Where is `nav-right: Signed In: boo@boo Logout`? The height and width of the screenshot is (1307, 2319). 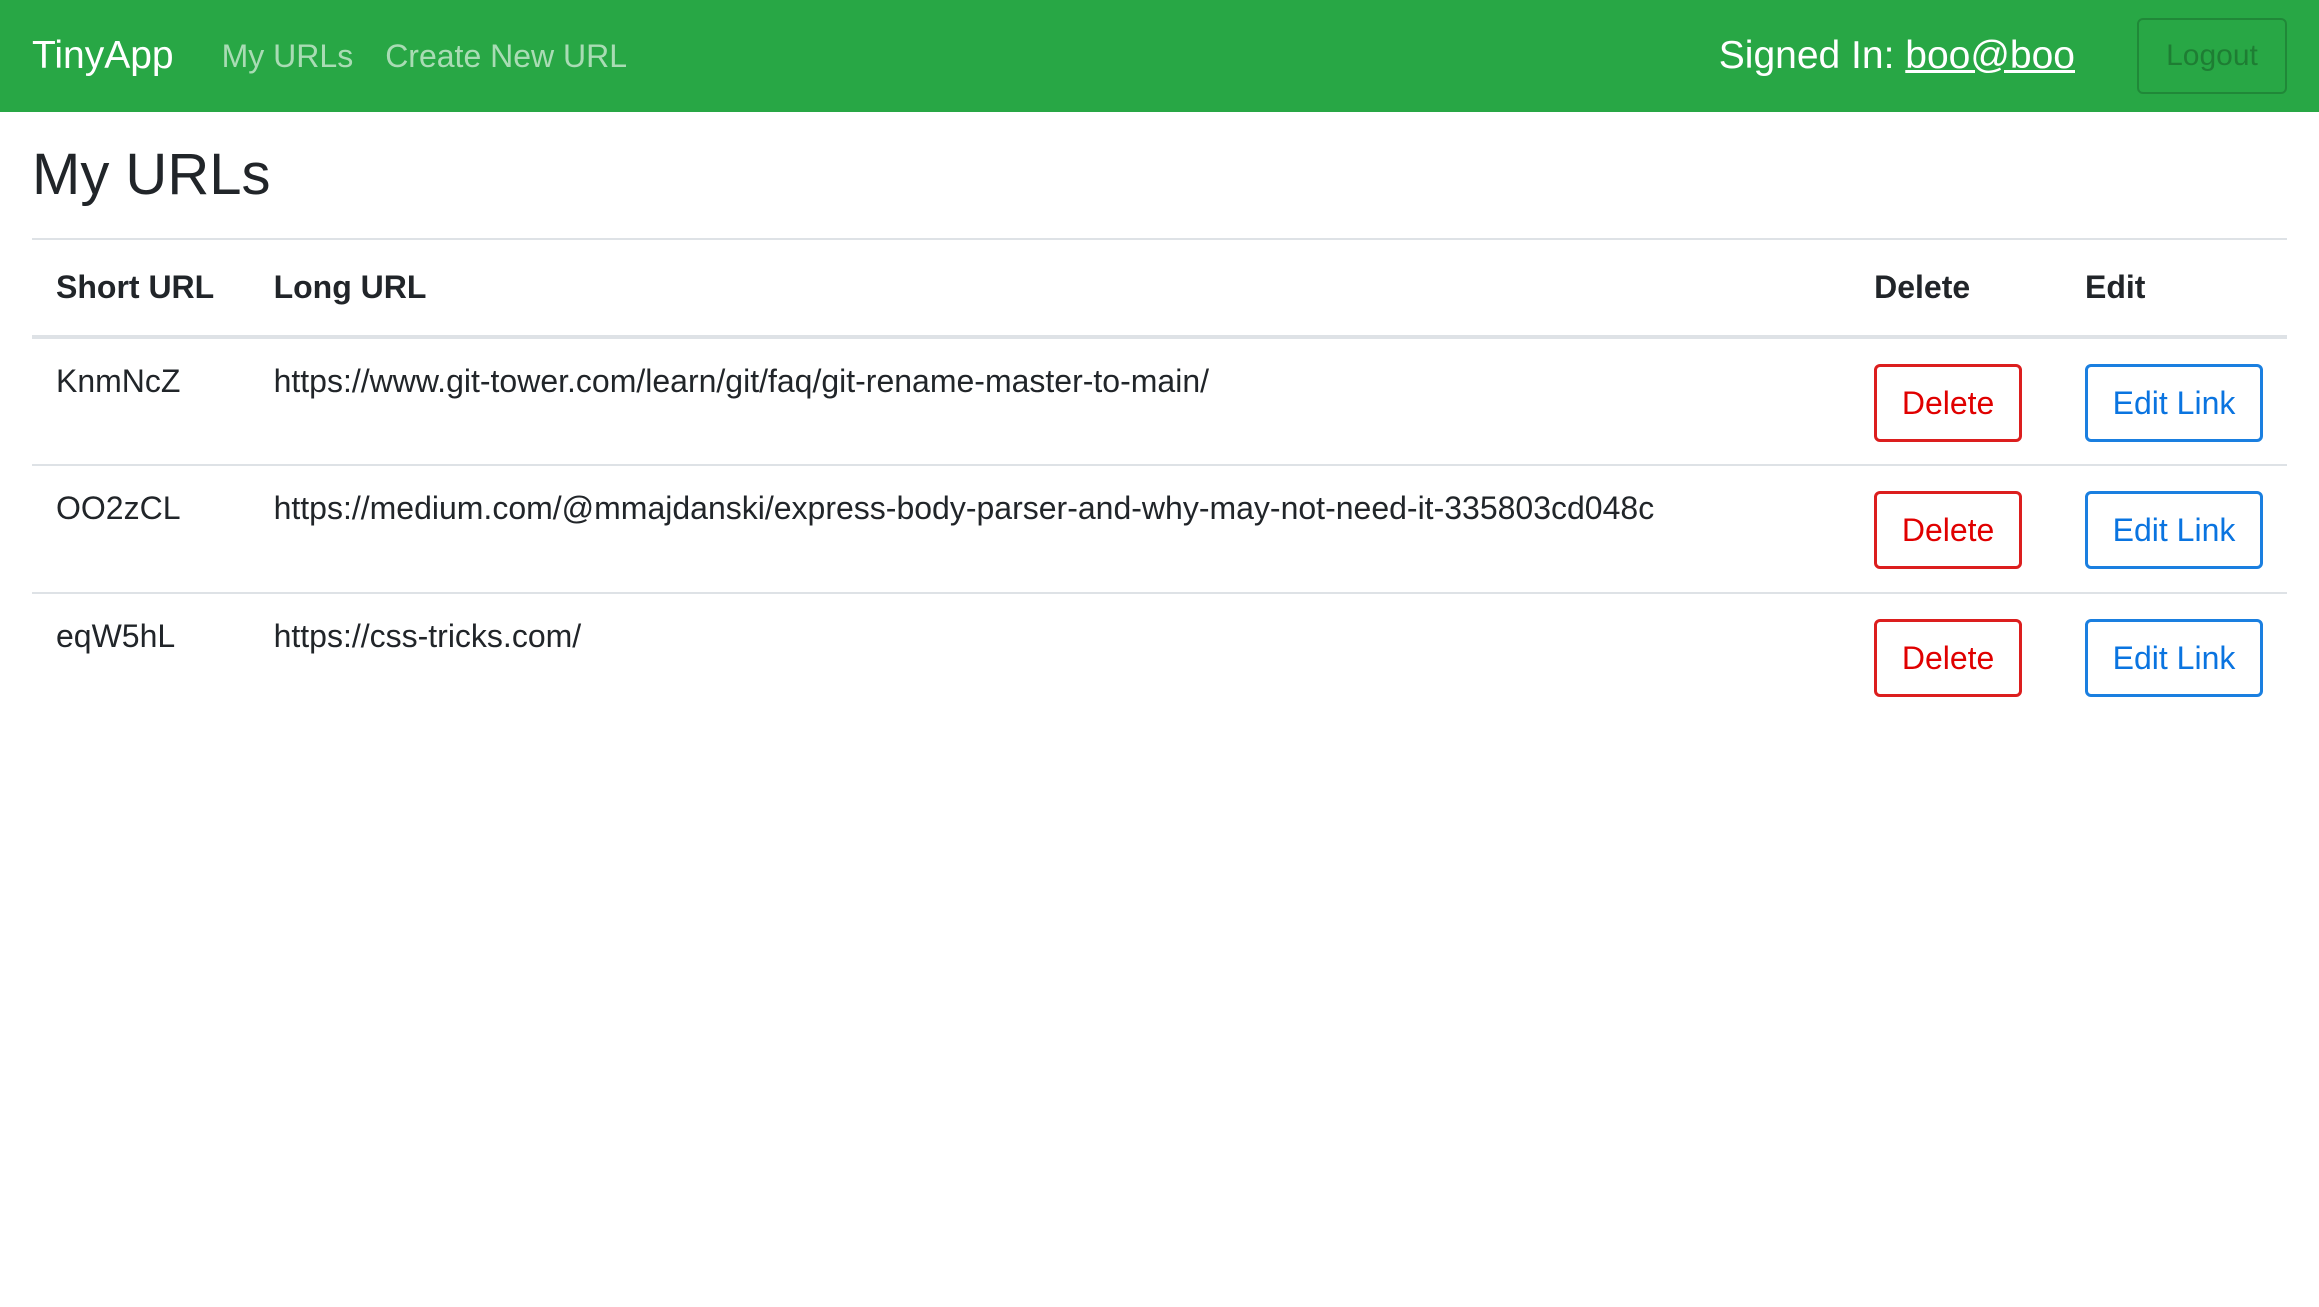
nav-right: Signed In: boo@boo Logout is located at coordinates (2003, 56).